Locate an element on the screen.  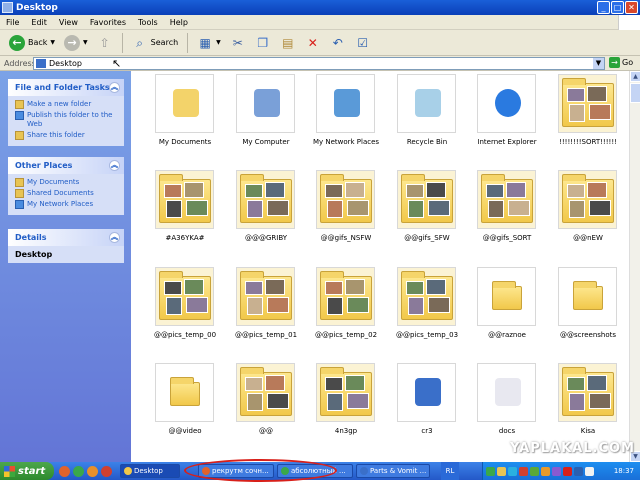
file-item: @@gifs_NSFW is located at coordinates (344, 217).